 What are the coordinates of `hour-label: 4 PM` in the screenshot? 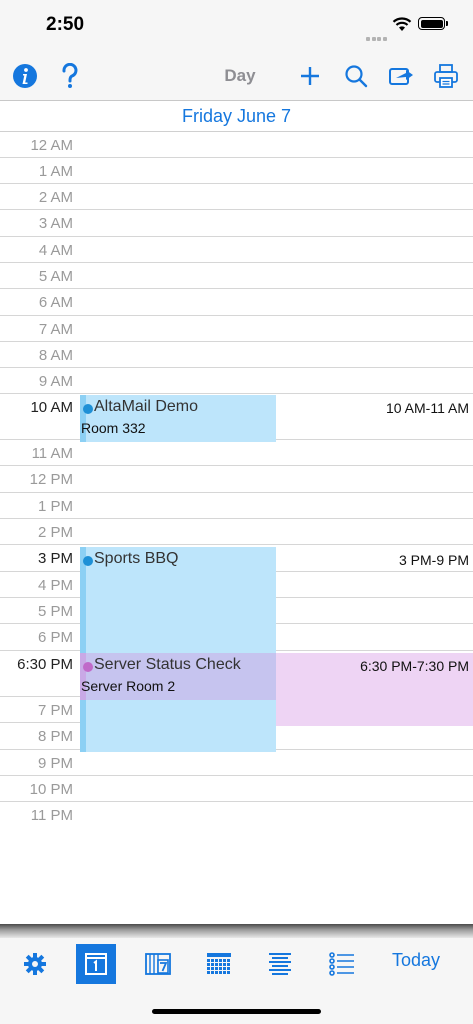 It's located at (55, 585).